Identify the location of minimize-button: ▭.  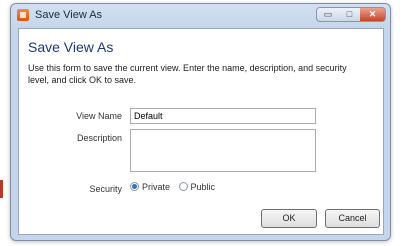
(328, 14).